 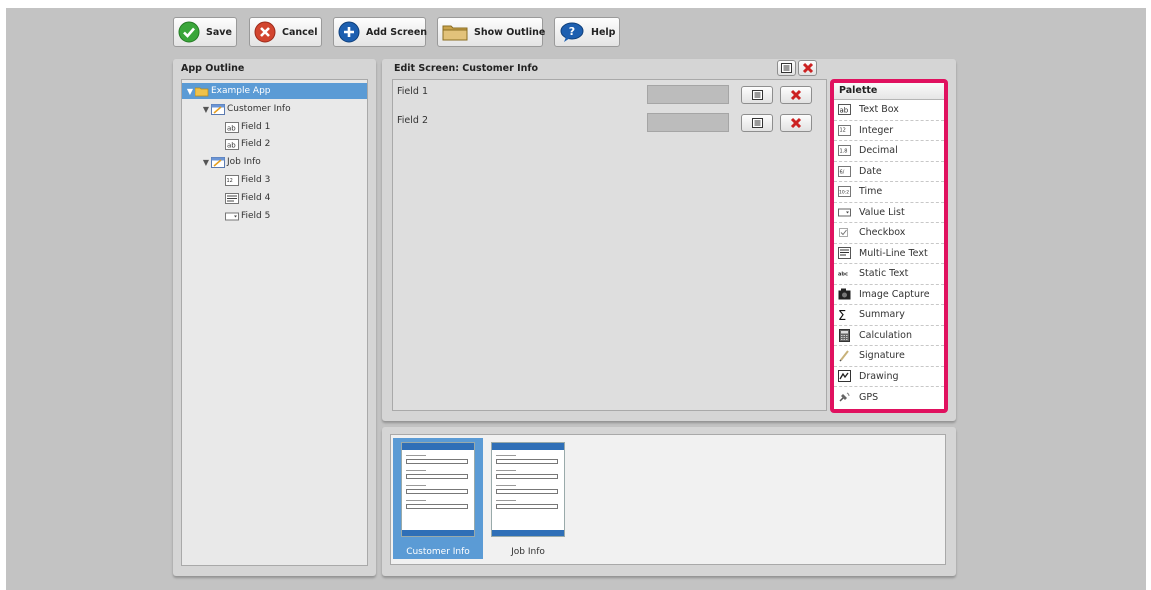 I want to click on palette-item-value-list: Value List, so click(x=889, y=213).